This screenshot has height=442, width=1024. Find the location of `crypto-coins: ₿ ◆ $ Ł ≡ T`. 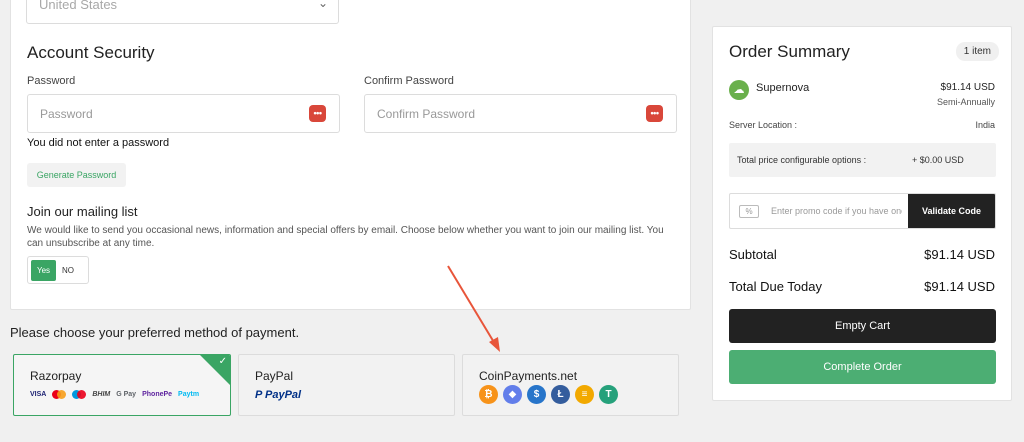

crypto-coins: ₿ ◆ $ Ł ≡ T is located at coordinates (548, 394).